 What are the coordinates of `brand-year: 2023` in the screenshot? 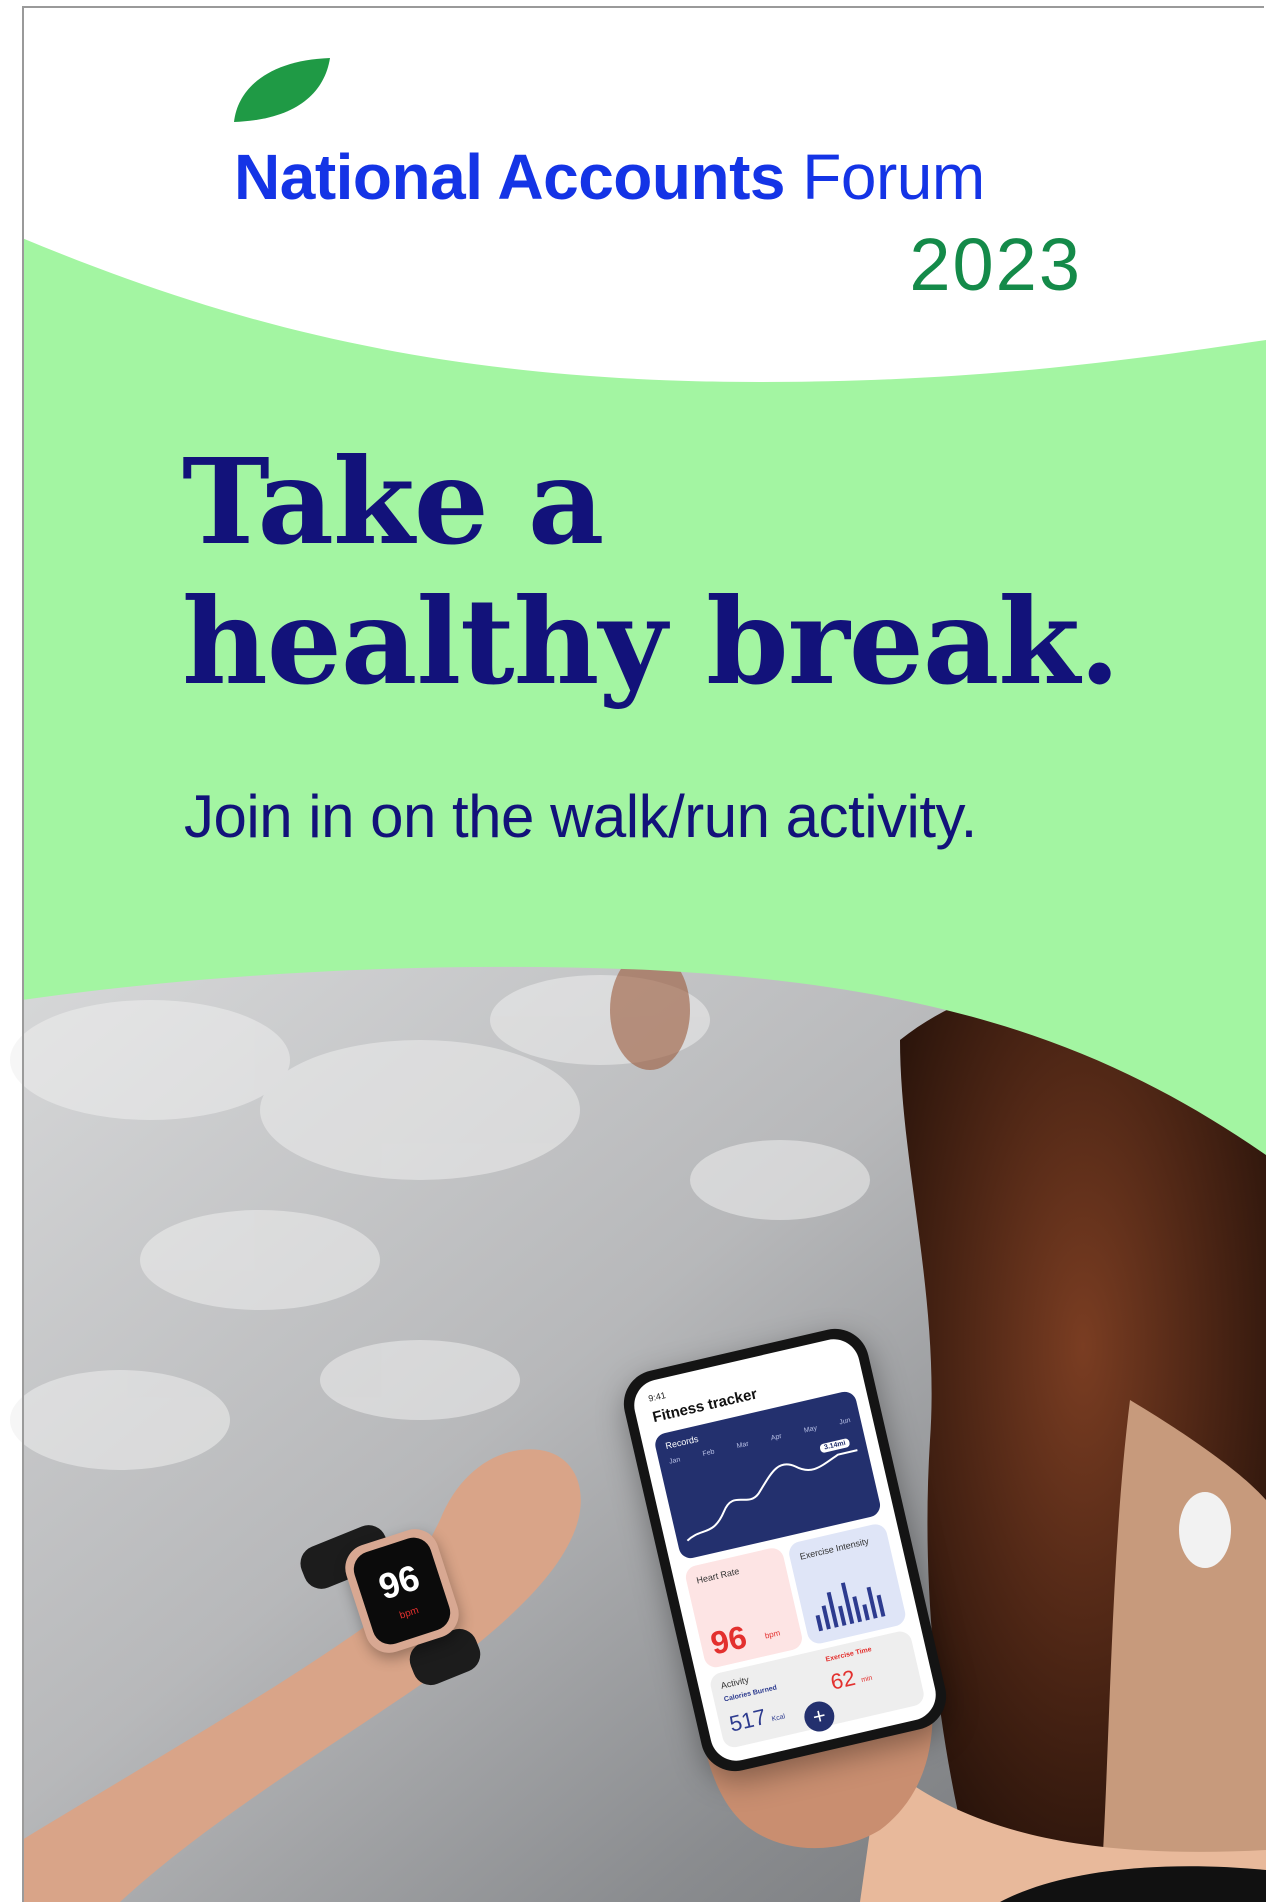 It's located at (995, 264).